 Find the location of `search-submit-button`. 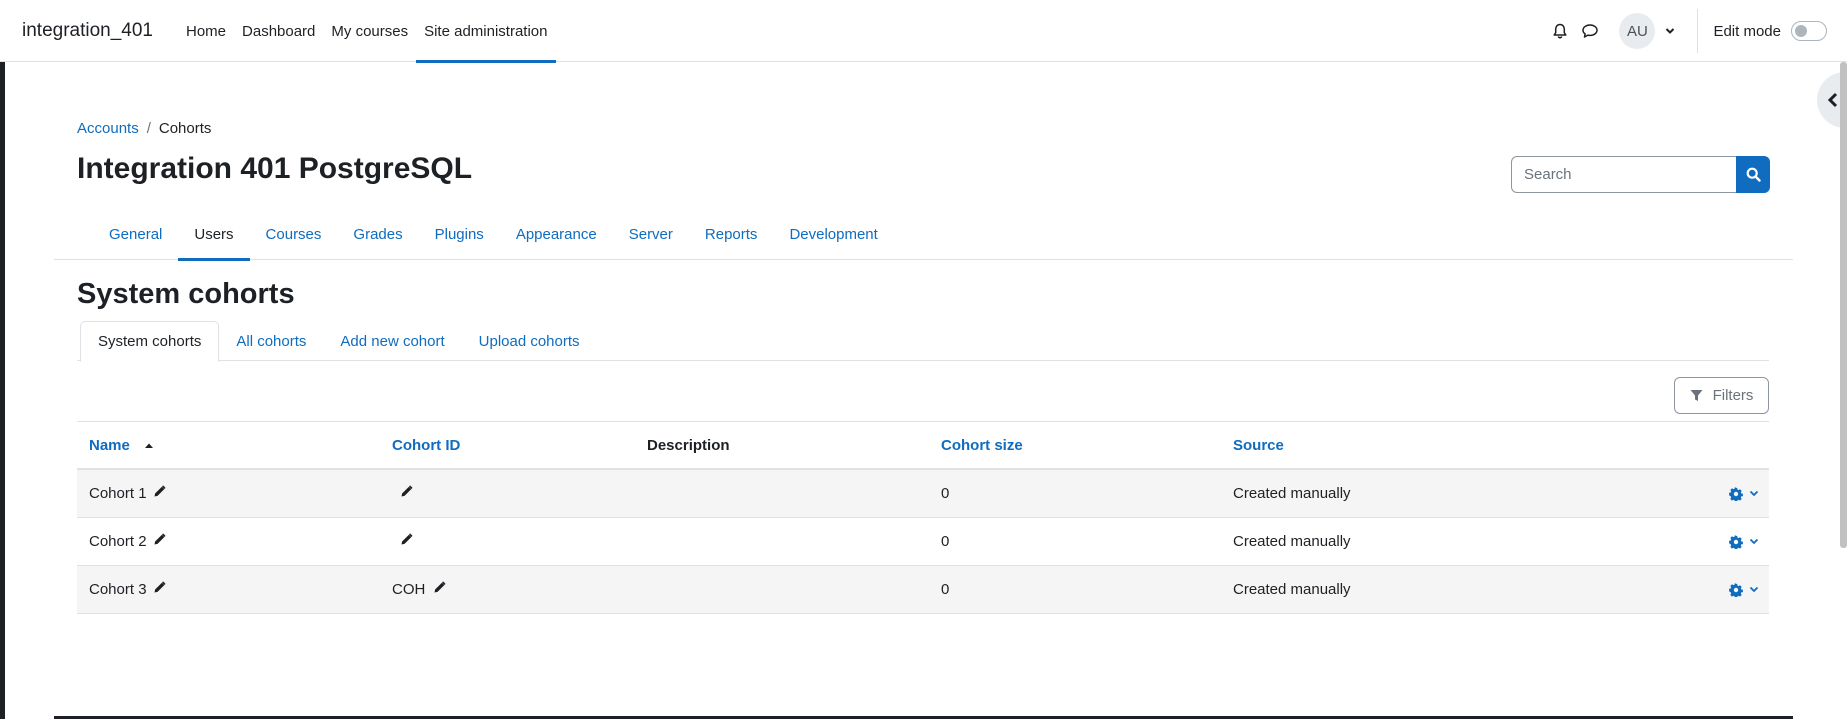

search-submit-button is located at coordinates (1753, 174).